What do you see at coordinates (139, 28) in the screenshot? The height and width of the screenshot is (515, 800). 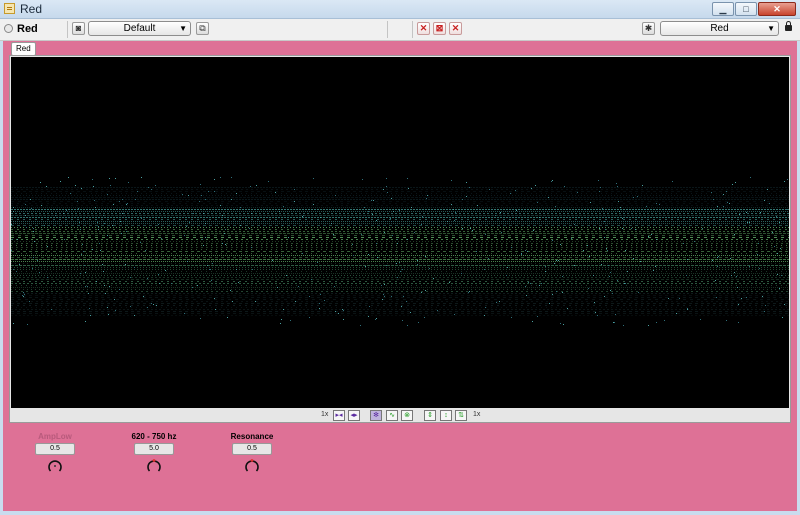 I see `preset-select: Default ▼` at bounding box center [139, 28].